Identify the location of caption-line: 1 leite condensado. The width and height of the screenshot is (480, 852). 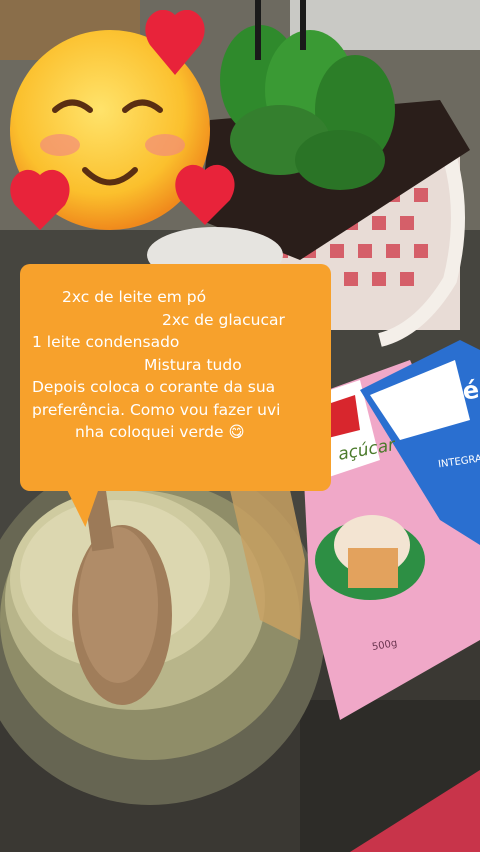
(106, 342).